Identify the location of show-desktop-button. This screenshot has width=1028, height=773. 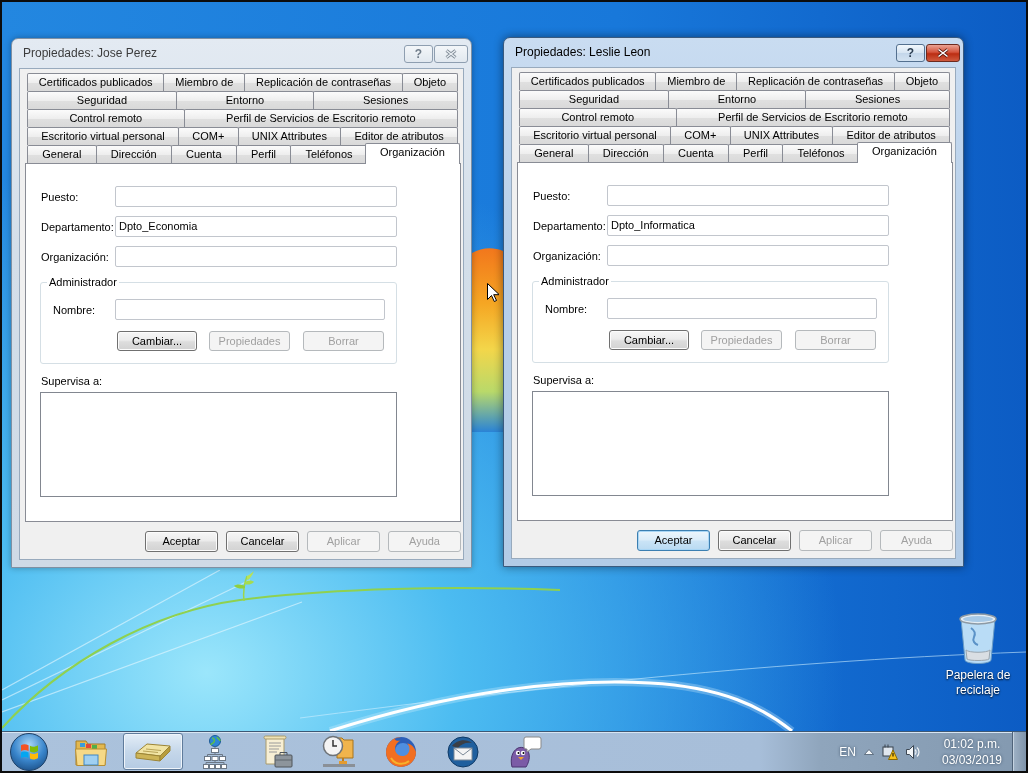
(1019, 751).